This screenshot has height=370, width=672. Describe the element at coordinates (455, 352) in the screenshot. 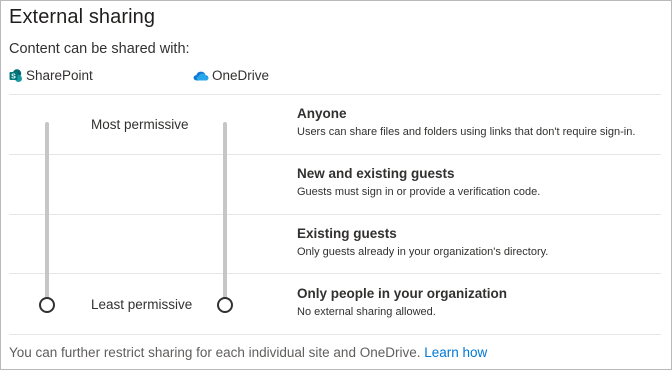

I see `learn-how-link: Learn how` at that location.